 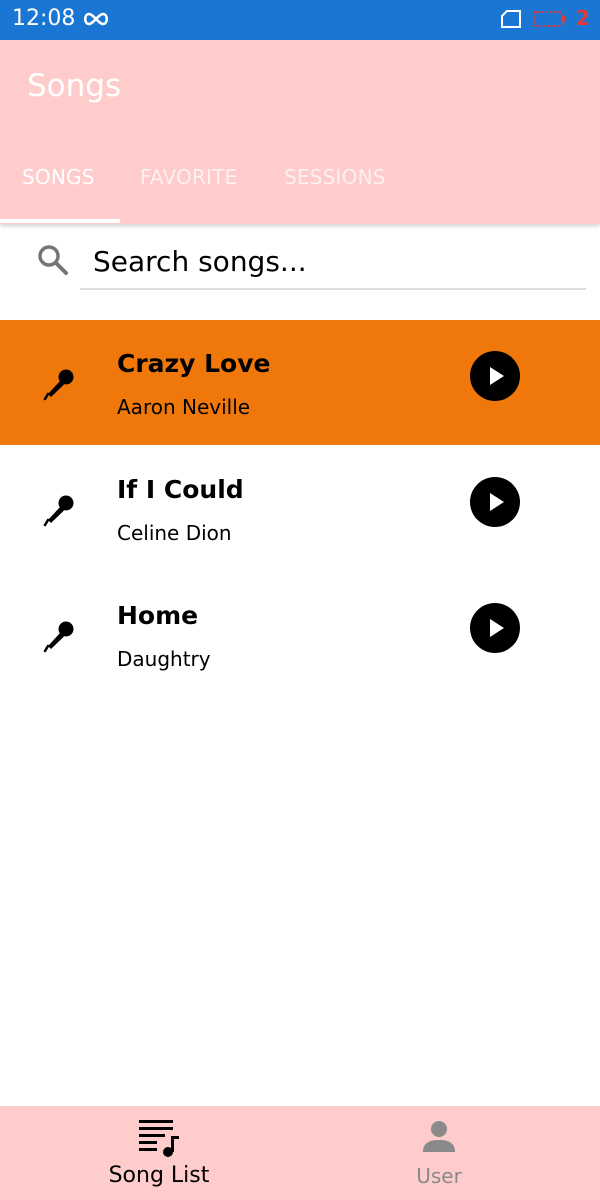 What do you see at coordinates (300, 508) in the screenshot?
I see `song-item-if-i-could: If I Could Celine Dion` at bounding box center [300, 508].